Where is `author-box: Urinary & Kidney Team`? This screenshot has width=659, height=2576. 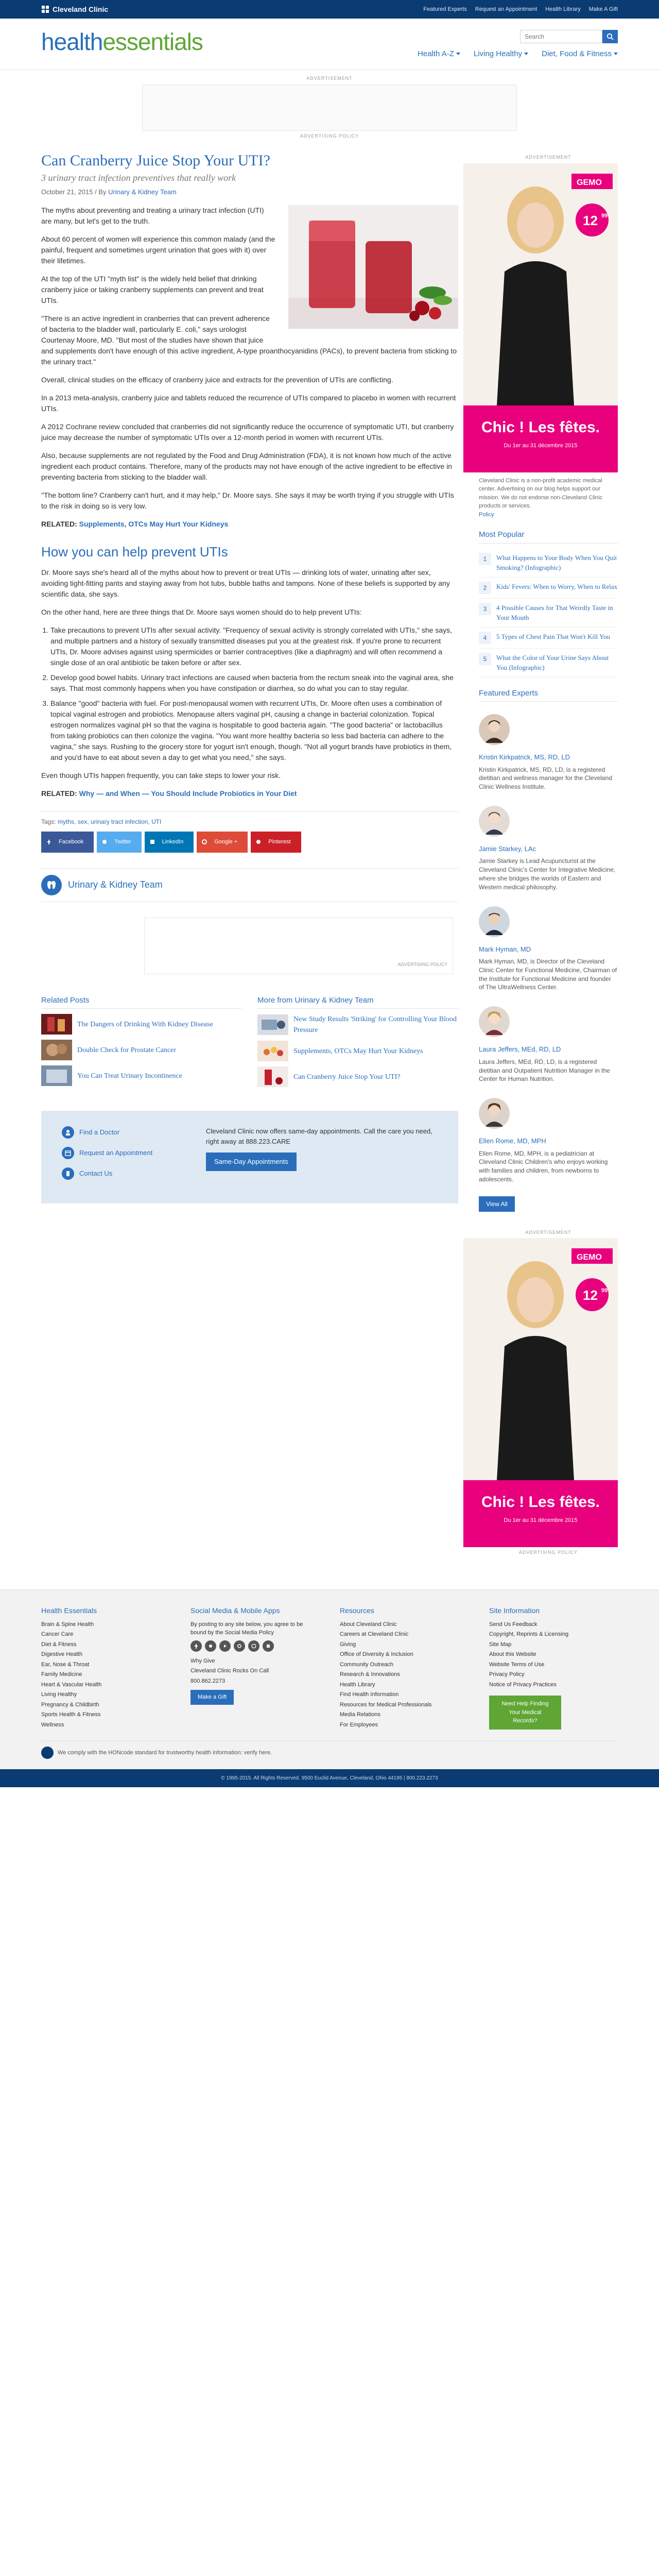 author-box: Urinary & Kidney Team is located at coordinates (250, 885).